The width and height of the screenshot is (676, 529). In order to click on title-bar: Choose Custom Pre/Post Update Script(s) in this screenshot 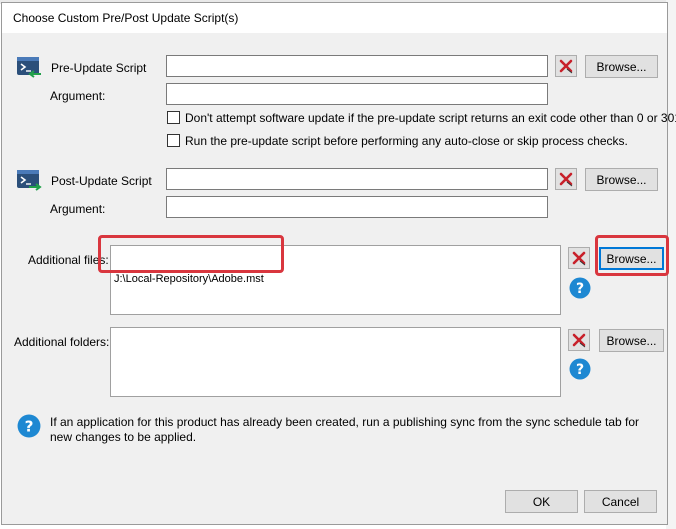, I will do `click(334, 18)`.